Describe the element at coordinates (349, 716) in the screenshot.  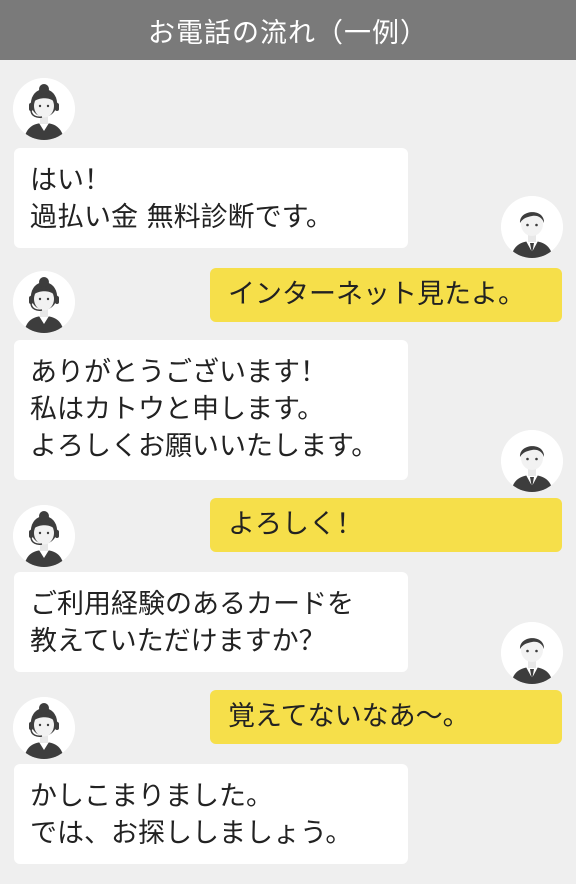
I see `message-line: 覚えてないなあ〜。` at that location.